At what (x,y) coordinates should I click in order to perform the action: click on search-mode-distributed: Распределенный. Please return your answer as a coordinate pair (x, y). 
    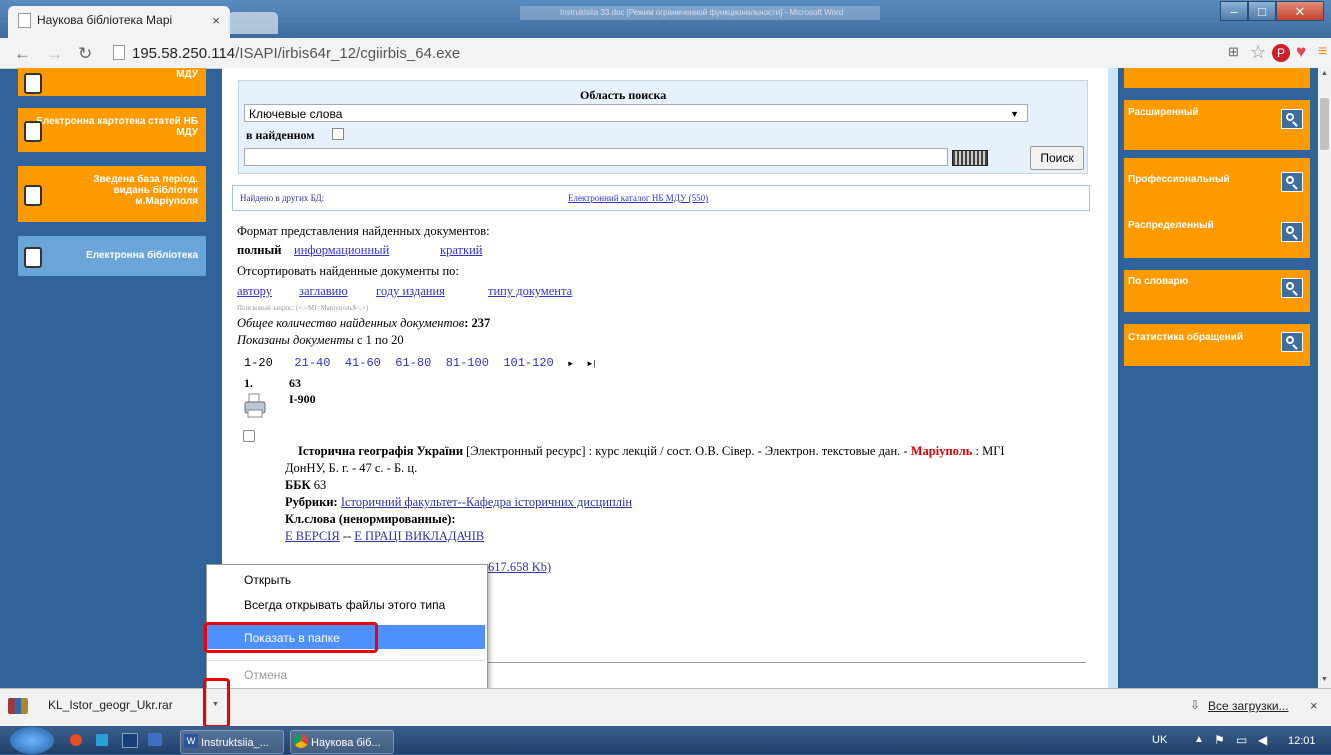
    Looking at the image, I should click on (1217, 236).